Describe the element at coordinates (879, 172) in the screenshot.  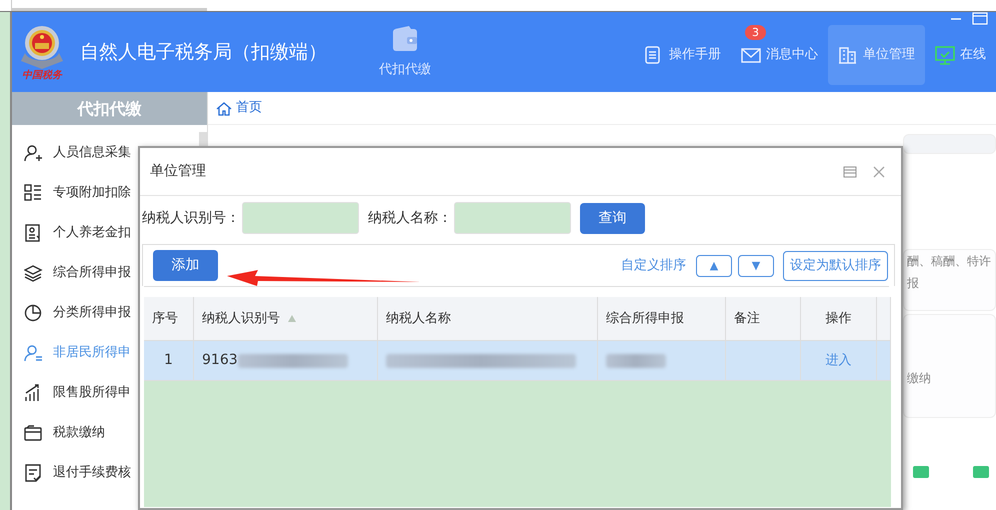
I see `close-icon` at that location.